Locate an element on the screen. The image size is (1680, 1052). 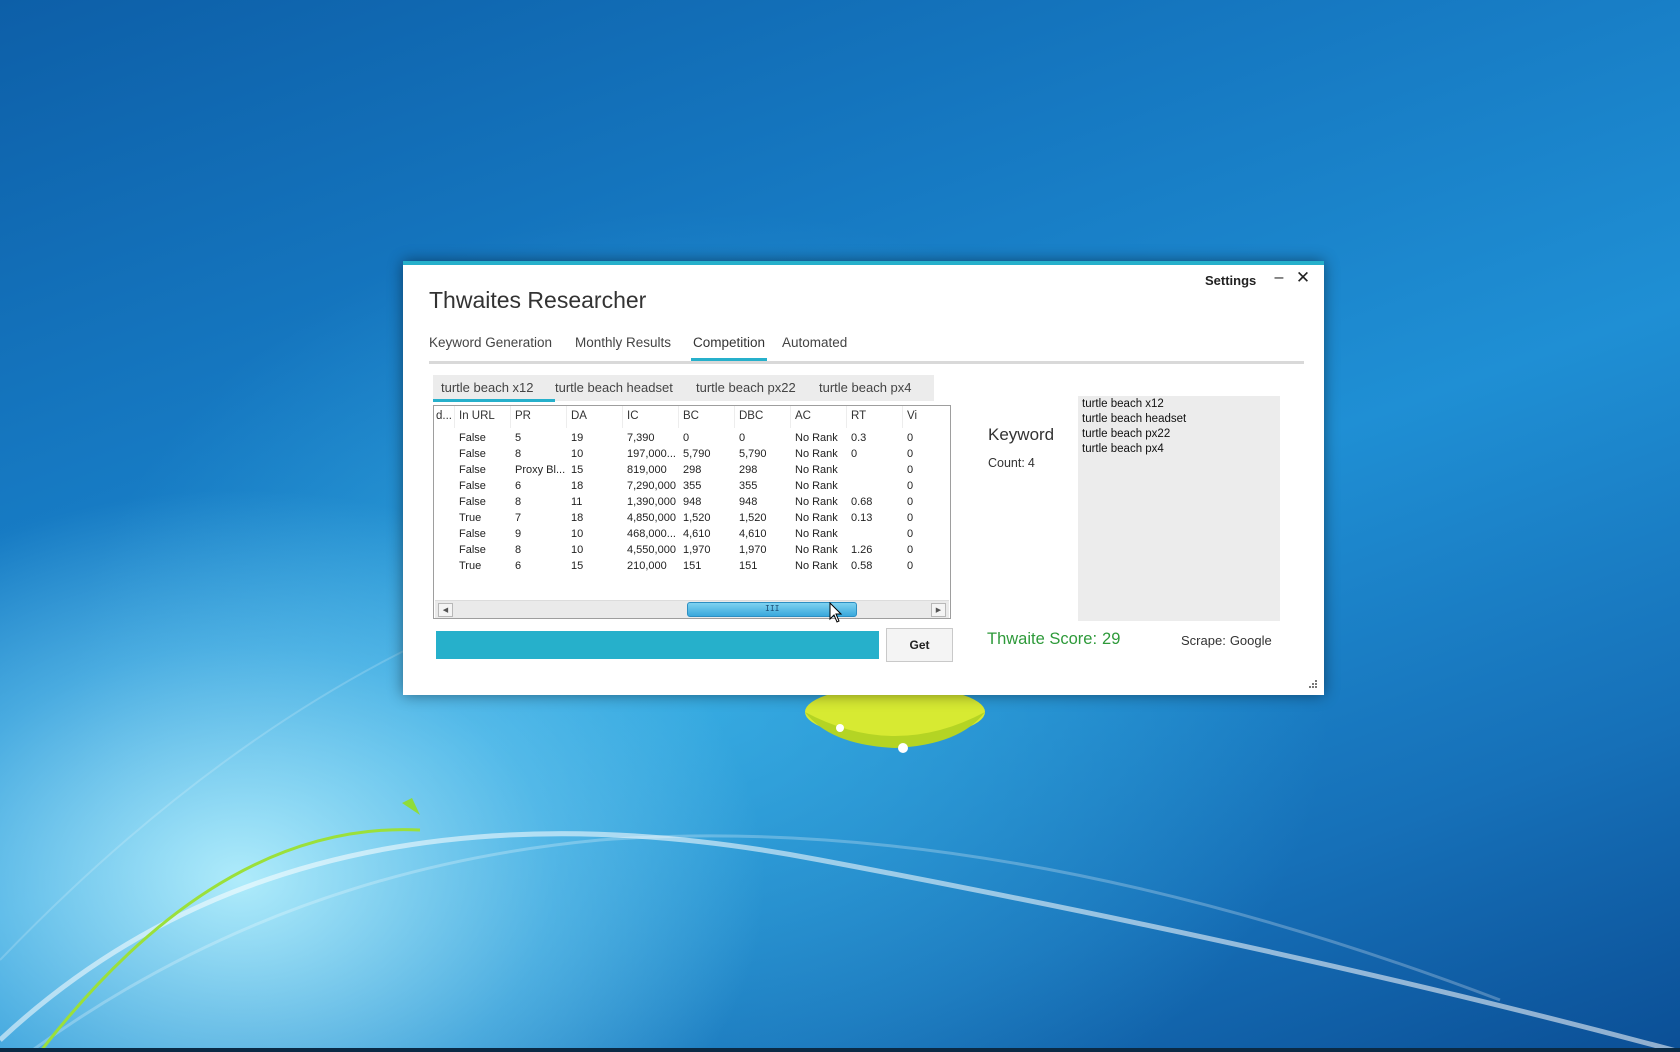
thwaite-score: Thwaite Score: 29 is located at coordinates (1053, 639).